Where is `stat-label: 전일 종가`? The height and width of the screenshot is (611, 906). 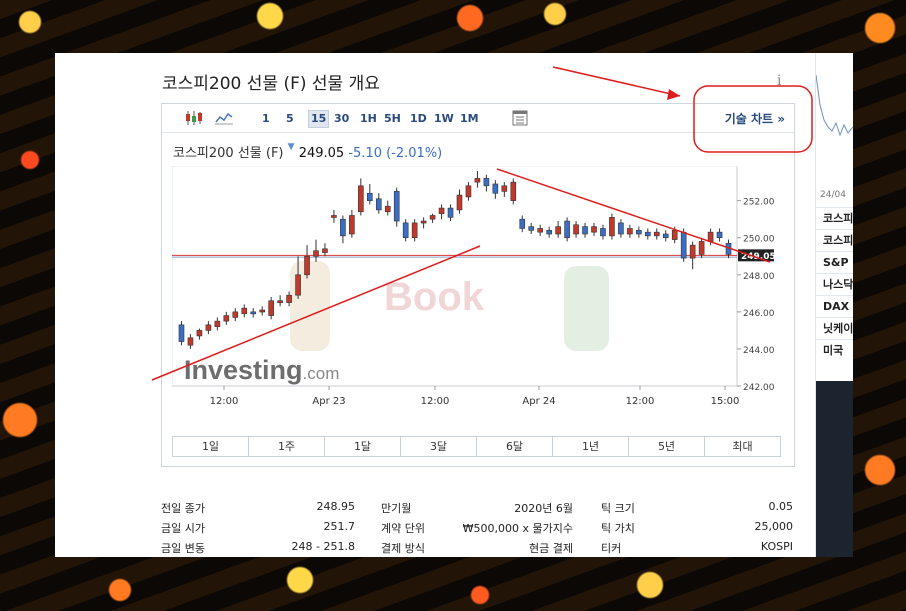
stat-label: 전일 종가 is located at coordinates (183, 508).